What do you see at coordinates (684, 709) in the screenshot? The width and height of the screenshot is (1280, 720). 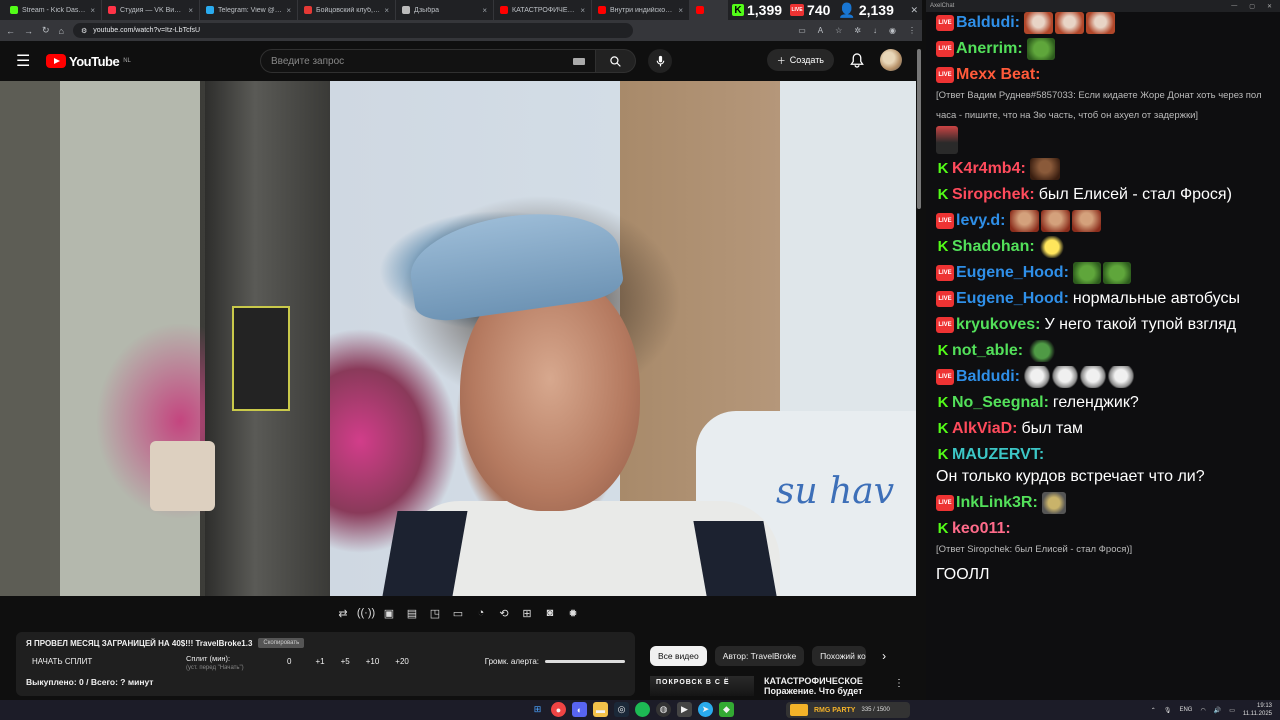 I see `media-icon: ▶` at bounding box center [684, 709].